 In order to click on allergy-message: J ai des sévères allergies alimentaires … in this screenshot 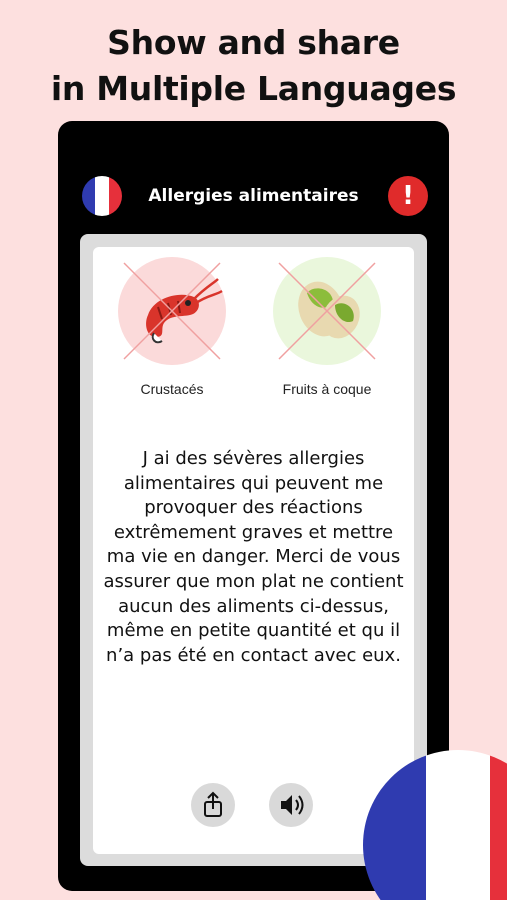, I will do `click(253, 557)`.